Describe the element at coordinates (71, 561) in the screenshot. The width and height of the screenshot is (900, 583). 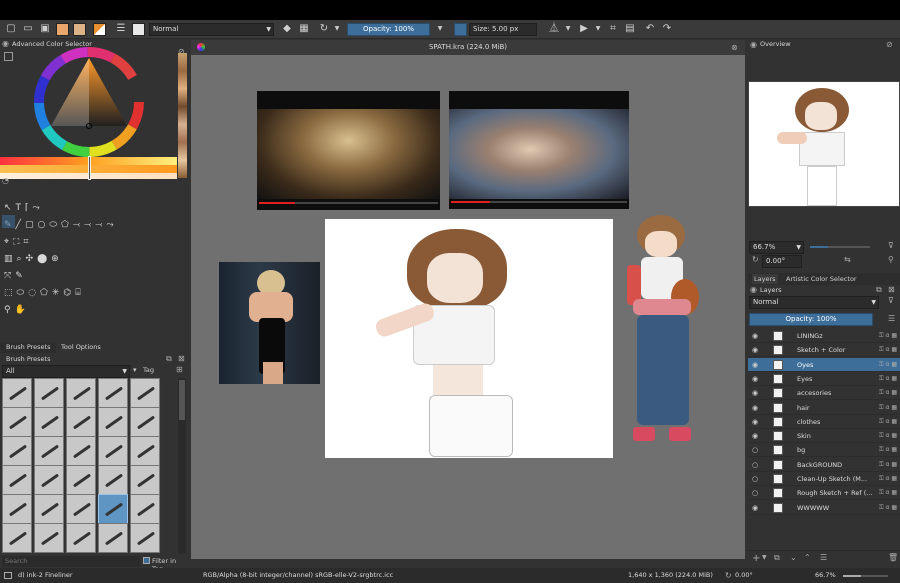
I see `brush-search-input: Search` at that location.